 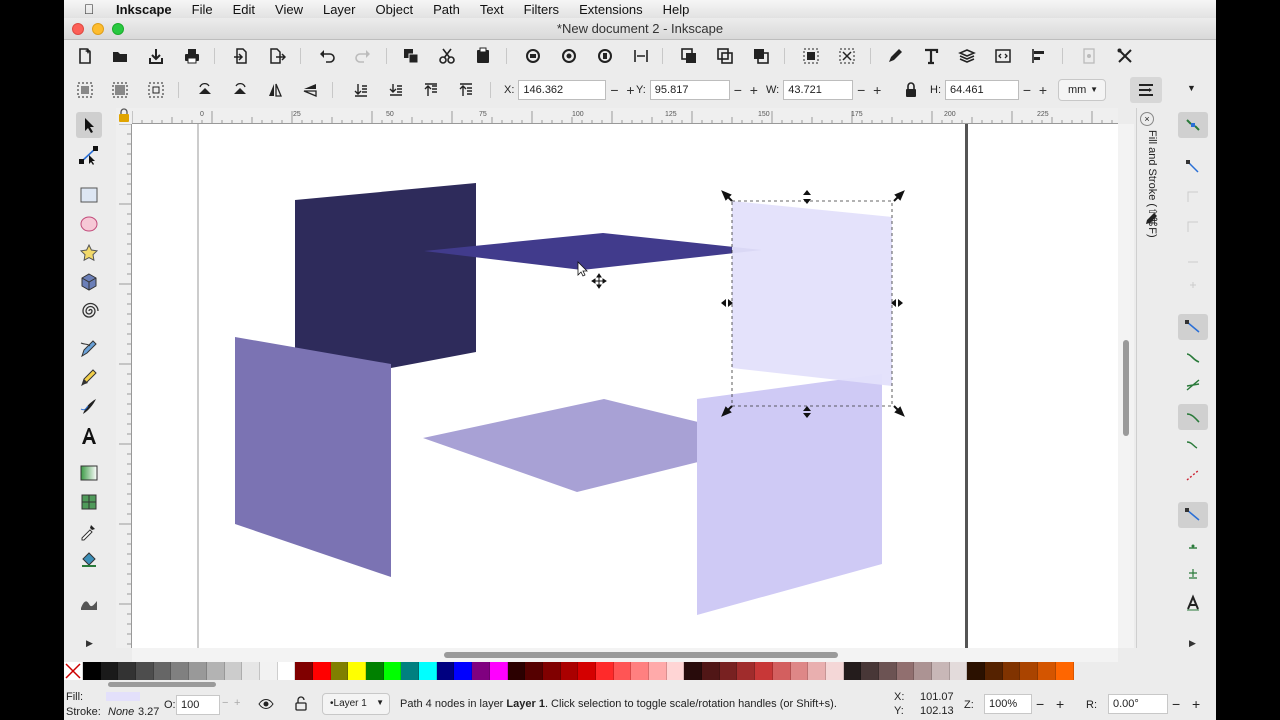 What do you see at coordinates (811, 56) in the screenshot?
I see `group-icon` at bounding box center [811, 56].